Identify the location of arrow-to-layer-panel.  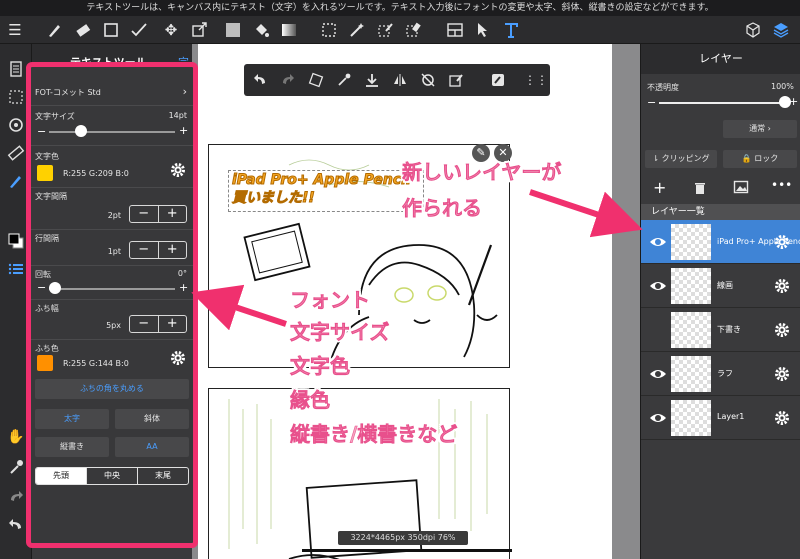
(586, 213).